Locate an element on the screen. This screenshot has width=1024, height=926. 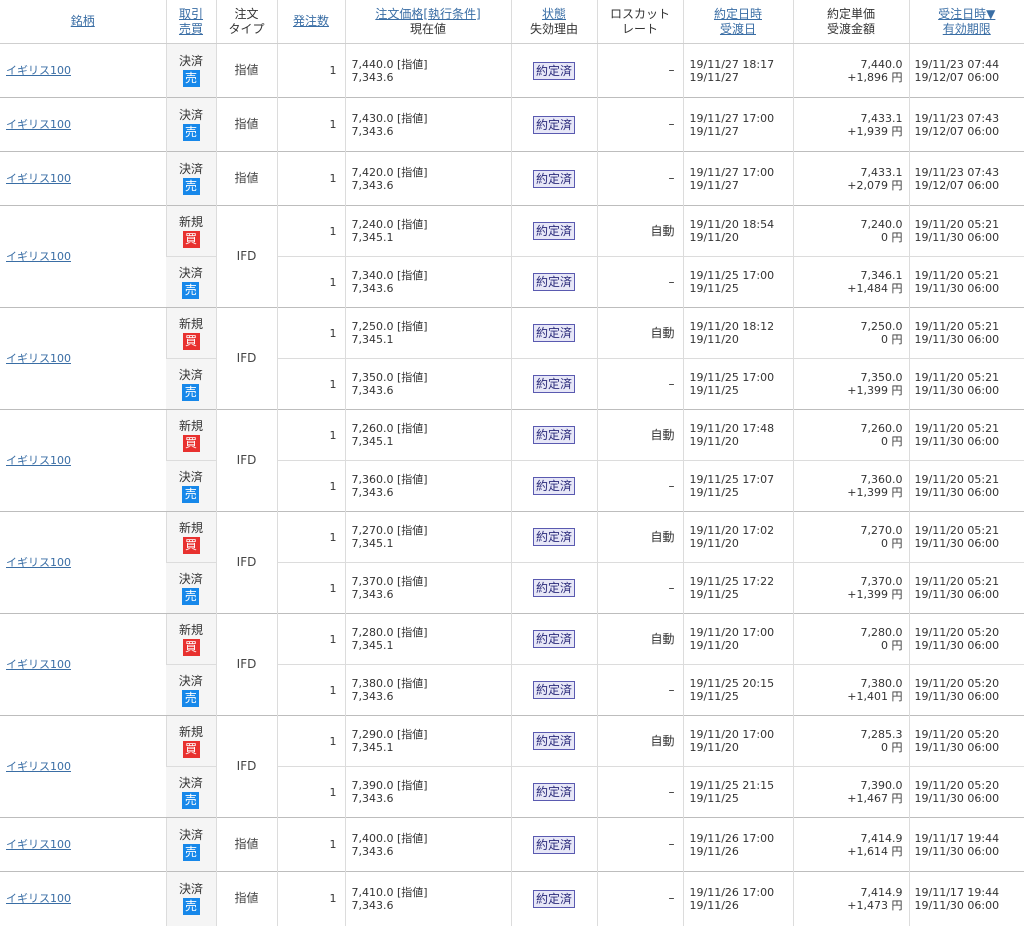
header-order-type: 注文 タイプ is located at coordinates (246, 22).